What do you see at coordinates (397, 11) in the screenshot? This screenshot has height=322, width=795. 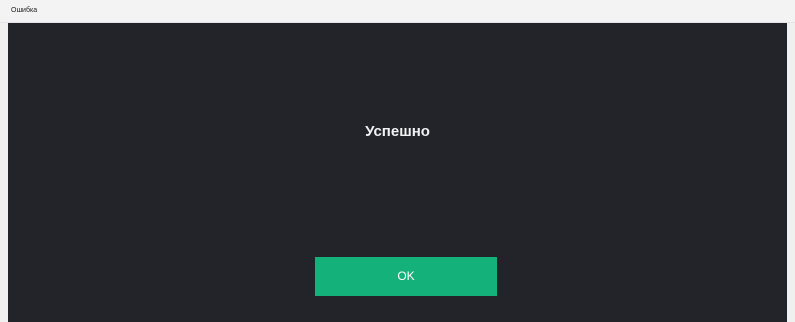 I see `title-bar: Ошибка` at bounding box center [397, 11].